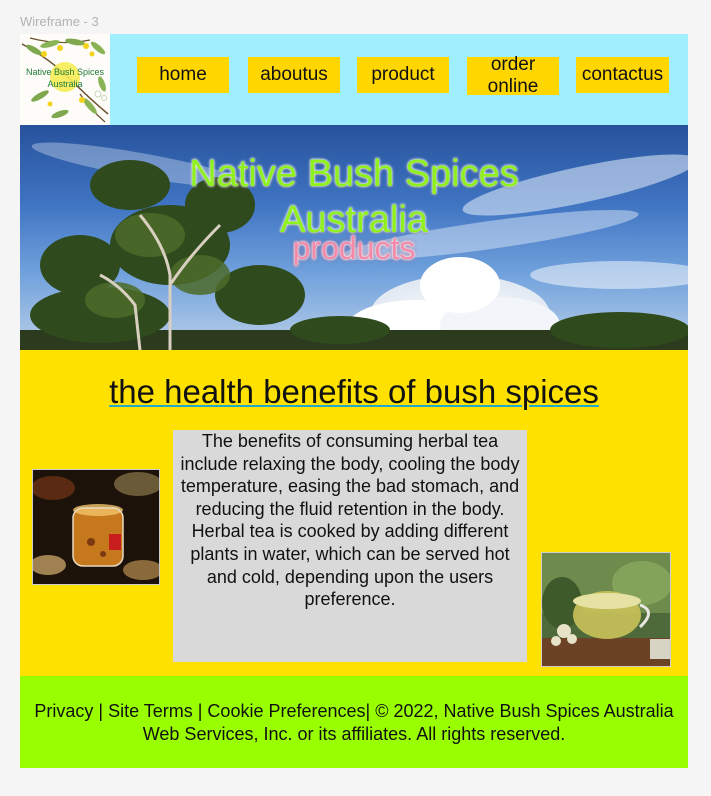 This screenshot has height=796, width=711. I want to click on logo-line1: Native Bush Spices, so click(65, 72).